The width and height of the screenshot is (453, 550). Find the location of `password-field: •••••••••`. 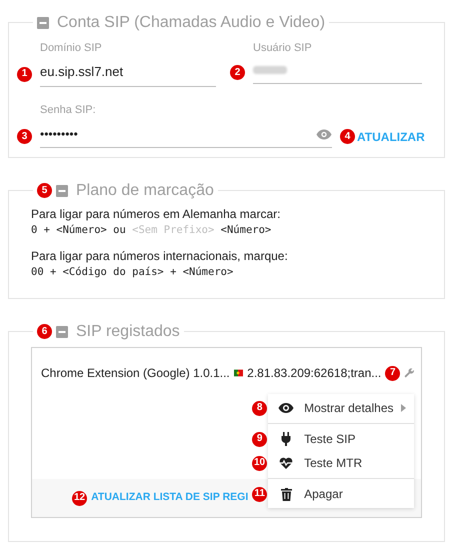

password-field: ••••••••• is located at coordinates (186, 136).